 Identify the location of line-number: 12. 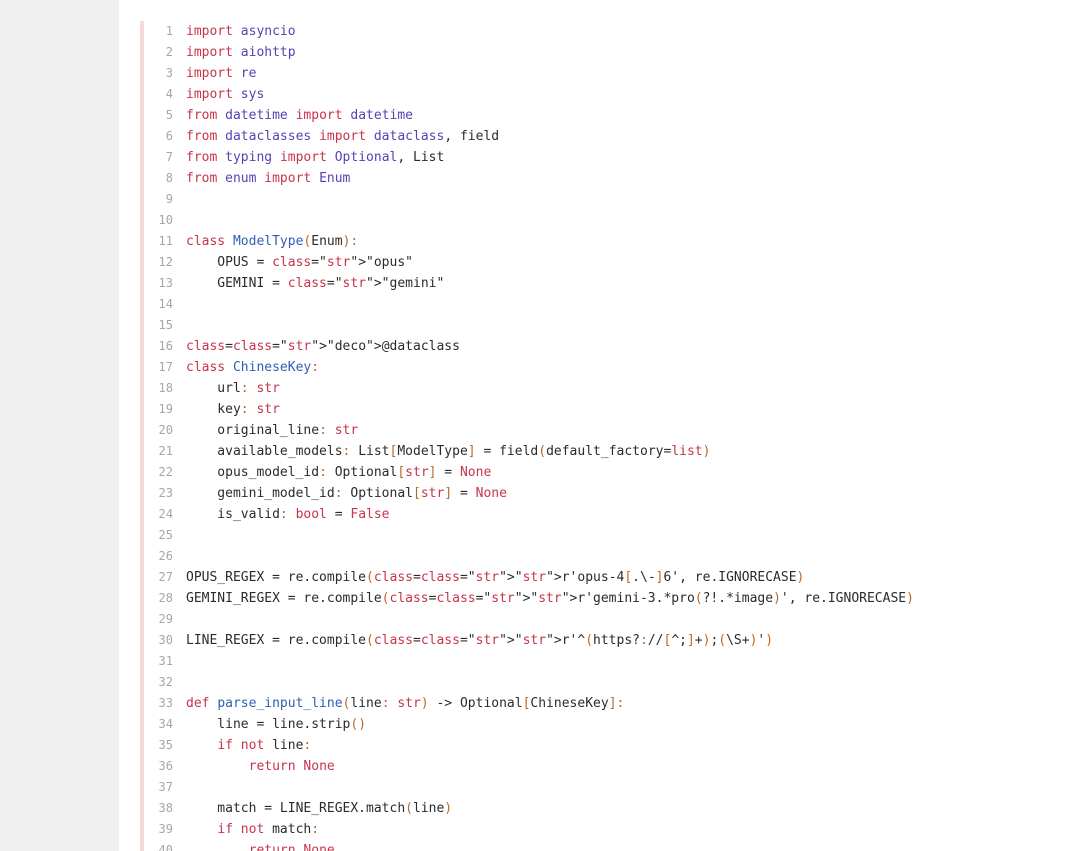
(165, 262).